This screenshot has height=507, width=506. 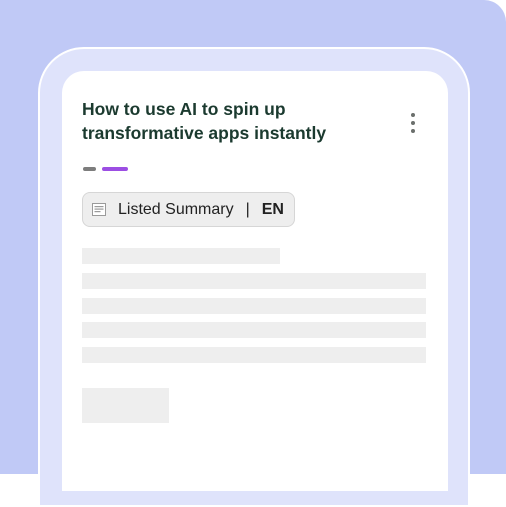 What do you see at coordinates (89, 169) in the screenshot?
I see `pager-dot-inactive` at bounding box center [89, 169].